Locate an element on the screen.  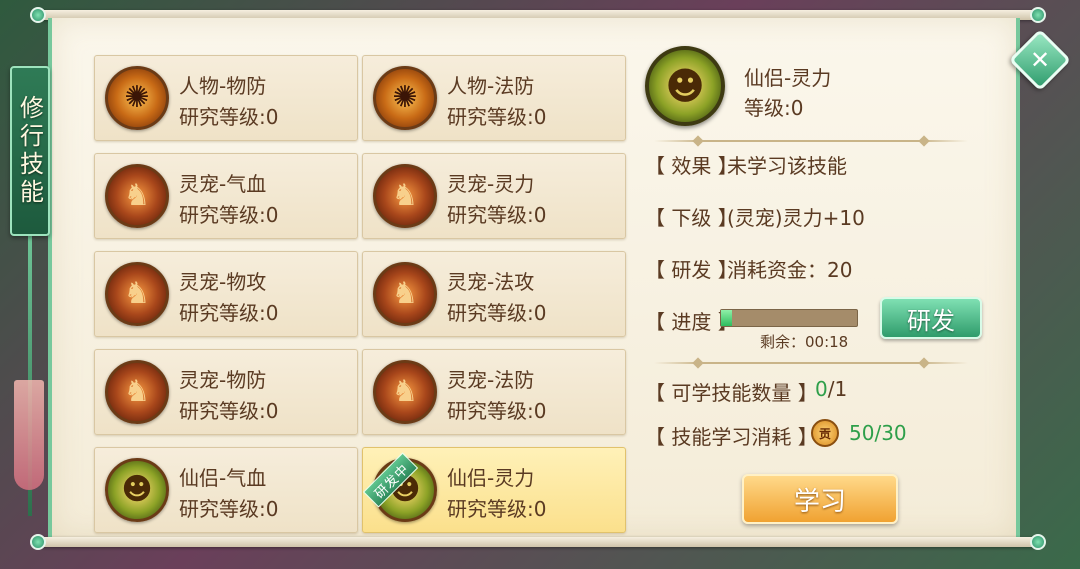
skill-name: 灵宠-法攻 is located at coordinates (491, 282).